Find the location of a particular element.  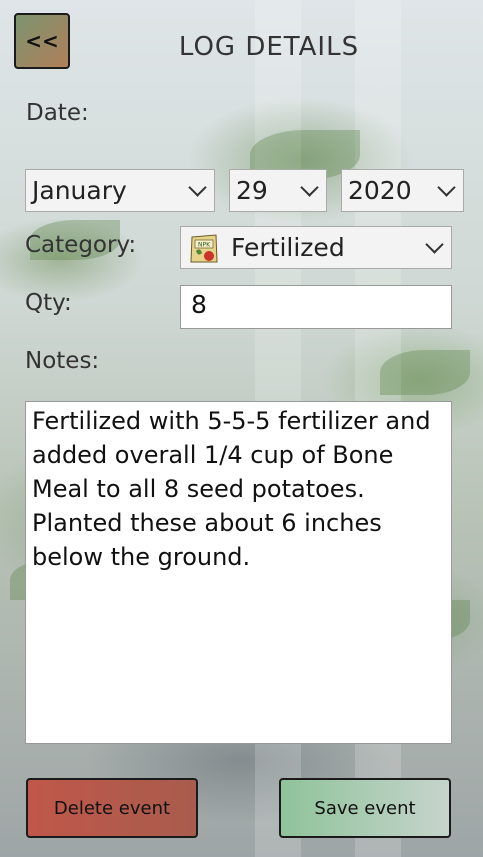

month-select: January is located at coordinates (120, 190).